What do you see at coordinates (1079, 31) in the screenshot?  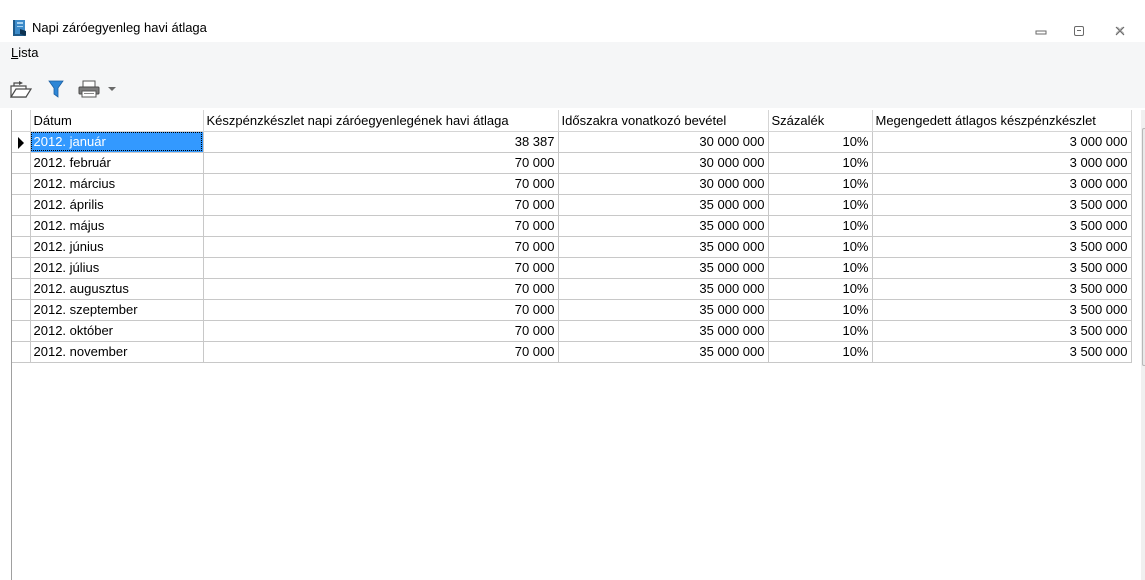 I see `maximize-button` at bounding box center [1079, 31].